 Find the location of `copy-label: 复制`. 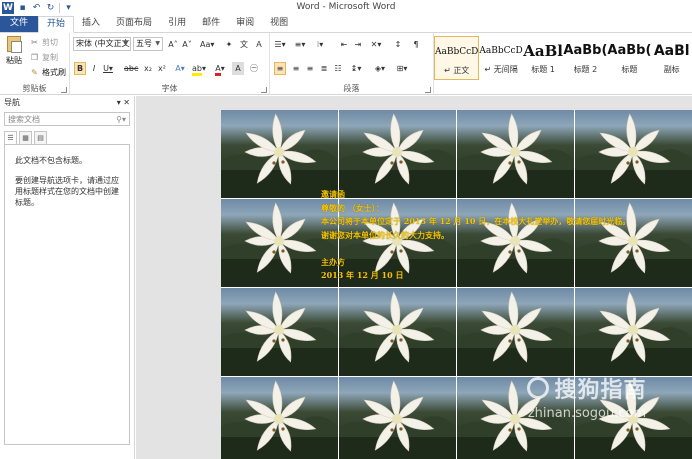

copy-label: 复制 is located at coordinates (50, 57).